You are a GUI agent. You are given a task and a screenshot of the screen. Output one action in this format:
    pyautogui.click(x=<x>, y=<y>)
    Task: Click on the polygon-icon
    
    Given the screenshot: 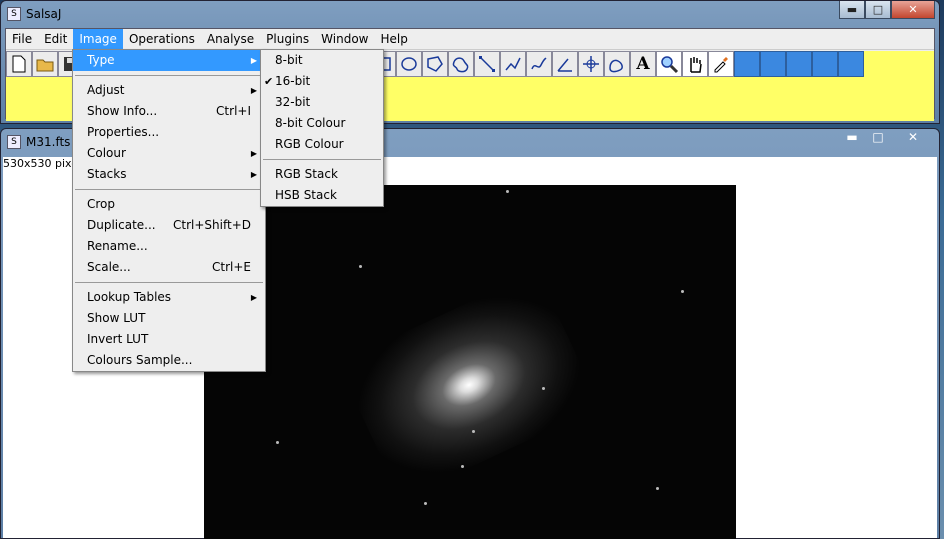 What is the action you would take?
    pyautogui.click(x=435, y=64)
    